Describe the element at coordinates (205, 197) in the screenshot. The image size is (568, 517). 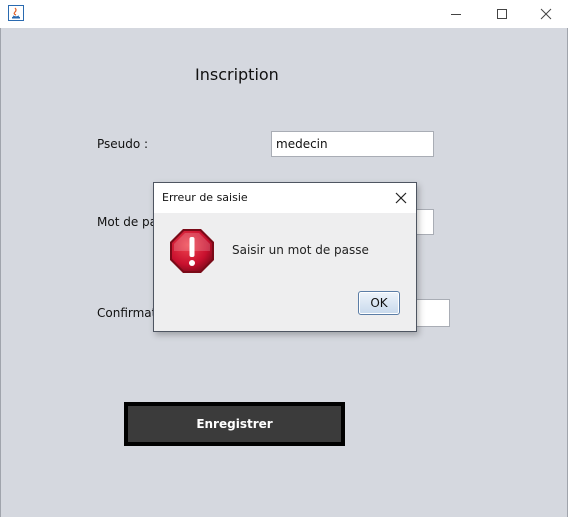
I see `dialog-title: Erreur de saisie` at that location.